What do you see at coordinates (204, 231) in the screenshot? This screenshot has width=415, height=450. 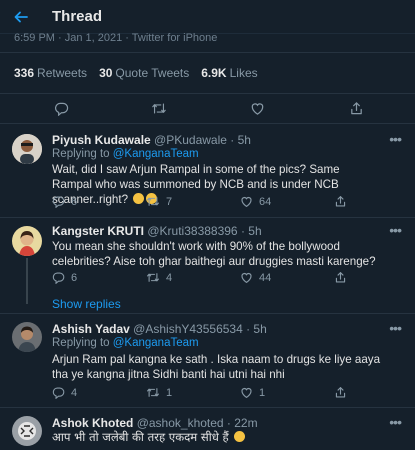 I see `author-handle: @Kruti38388396 · 5h` at bounding box center [204, 231].